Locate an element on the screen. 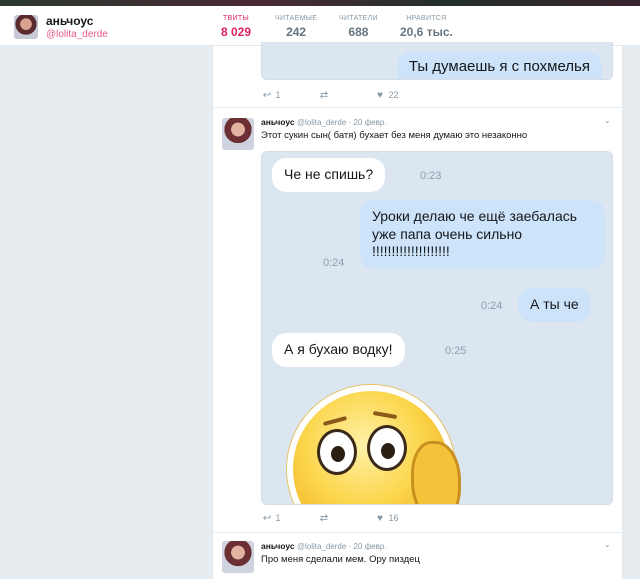 The height and width of the screenshot is (579, 640). stat-following: ЧИТАЕМЫЕ 242 is located at coordinates (296, 27).